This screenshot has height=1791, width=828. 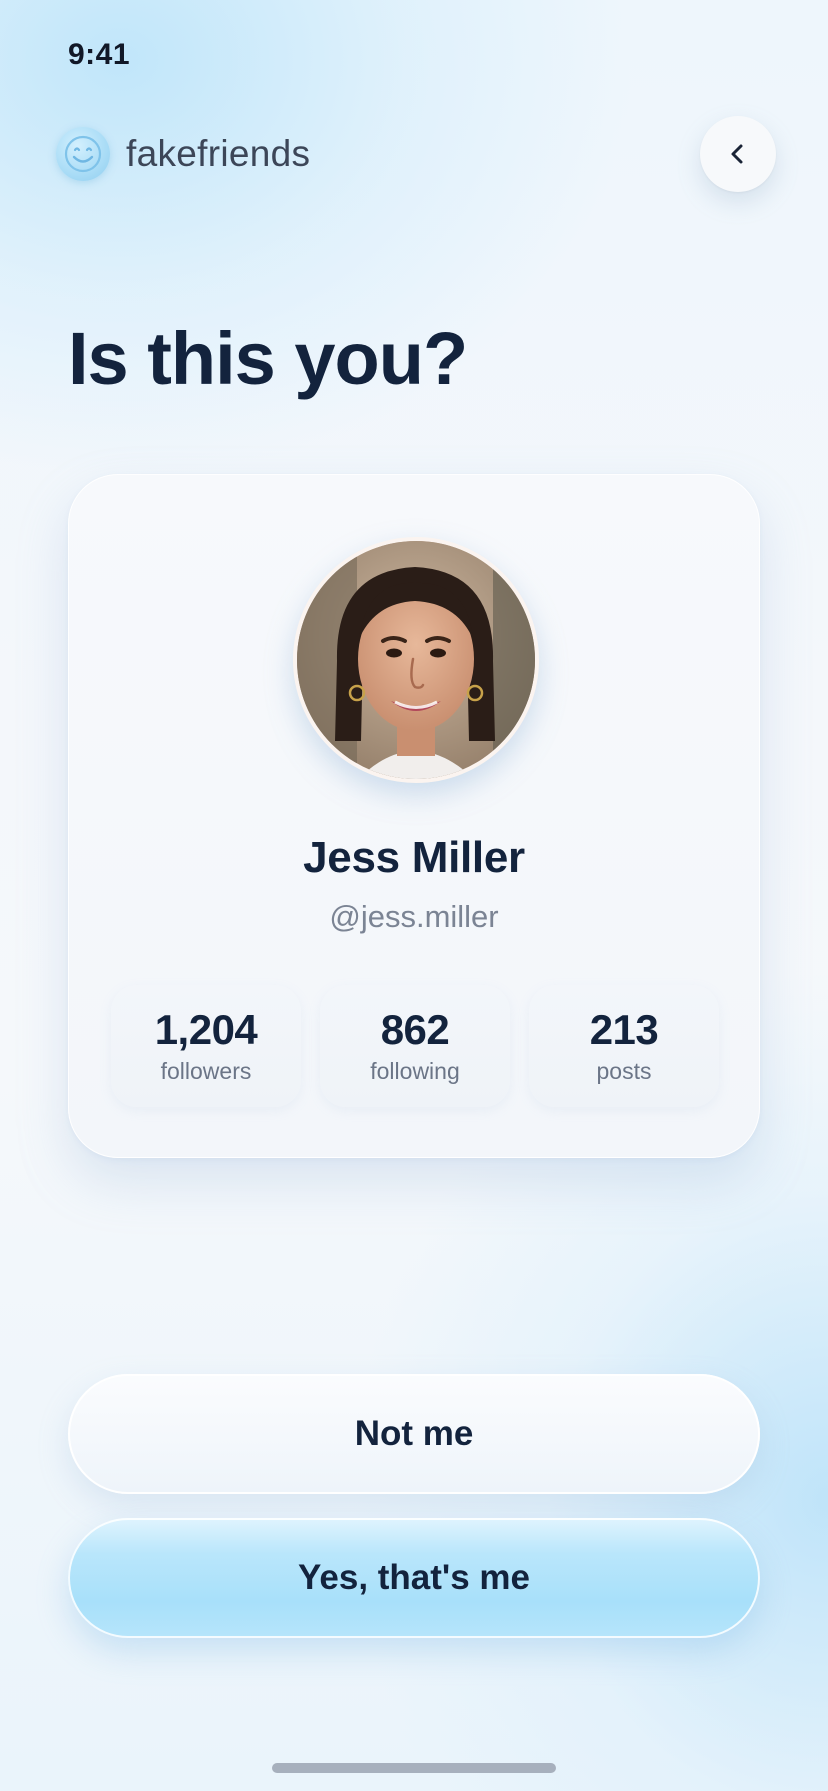 What do you see at coordinates (414, 857) in the screenshot?
I see `profile-name: Jess Miller` at bounding box center [414, 857].